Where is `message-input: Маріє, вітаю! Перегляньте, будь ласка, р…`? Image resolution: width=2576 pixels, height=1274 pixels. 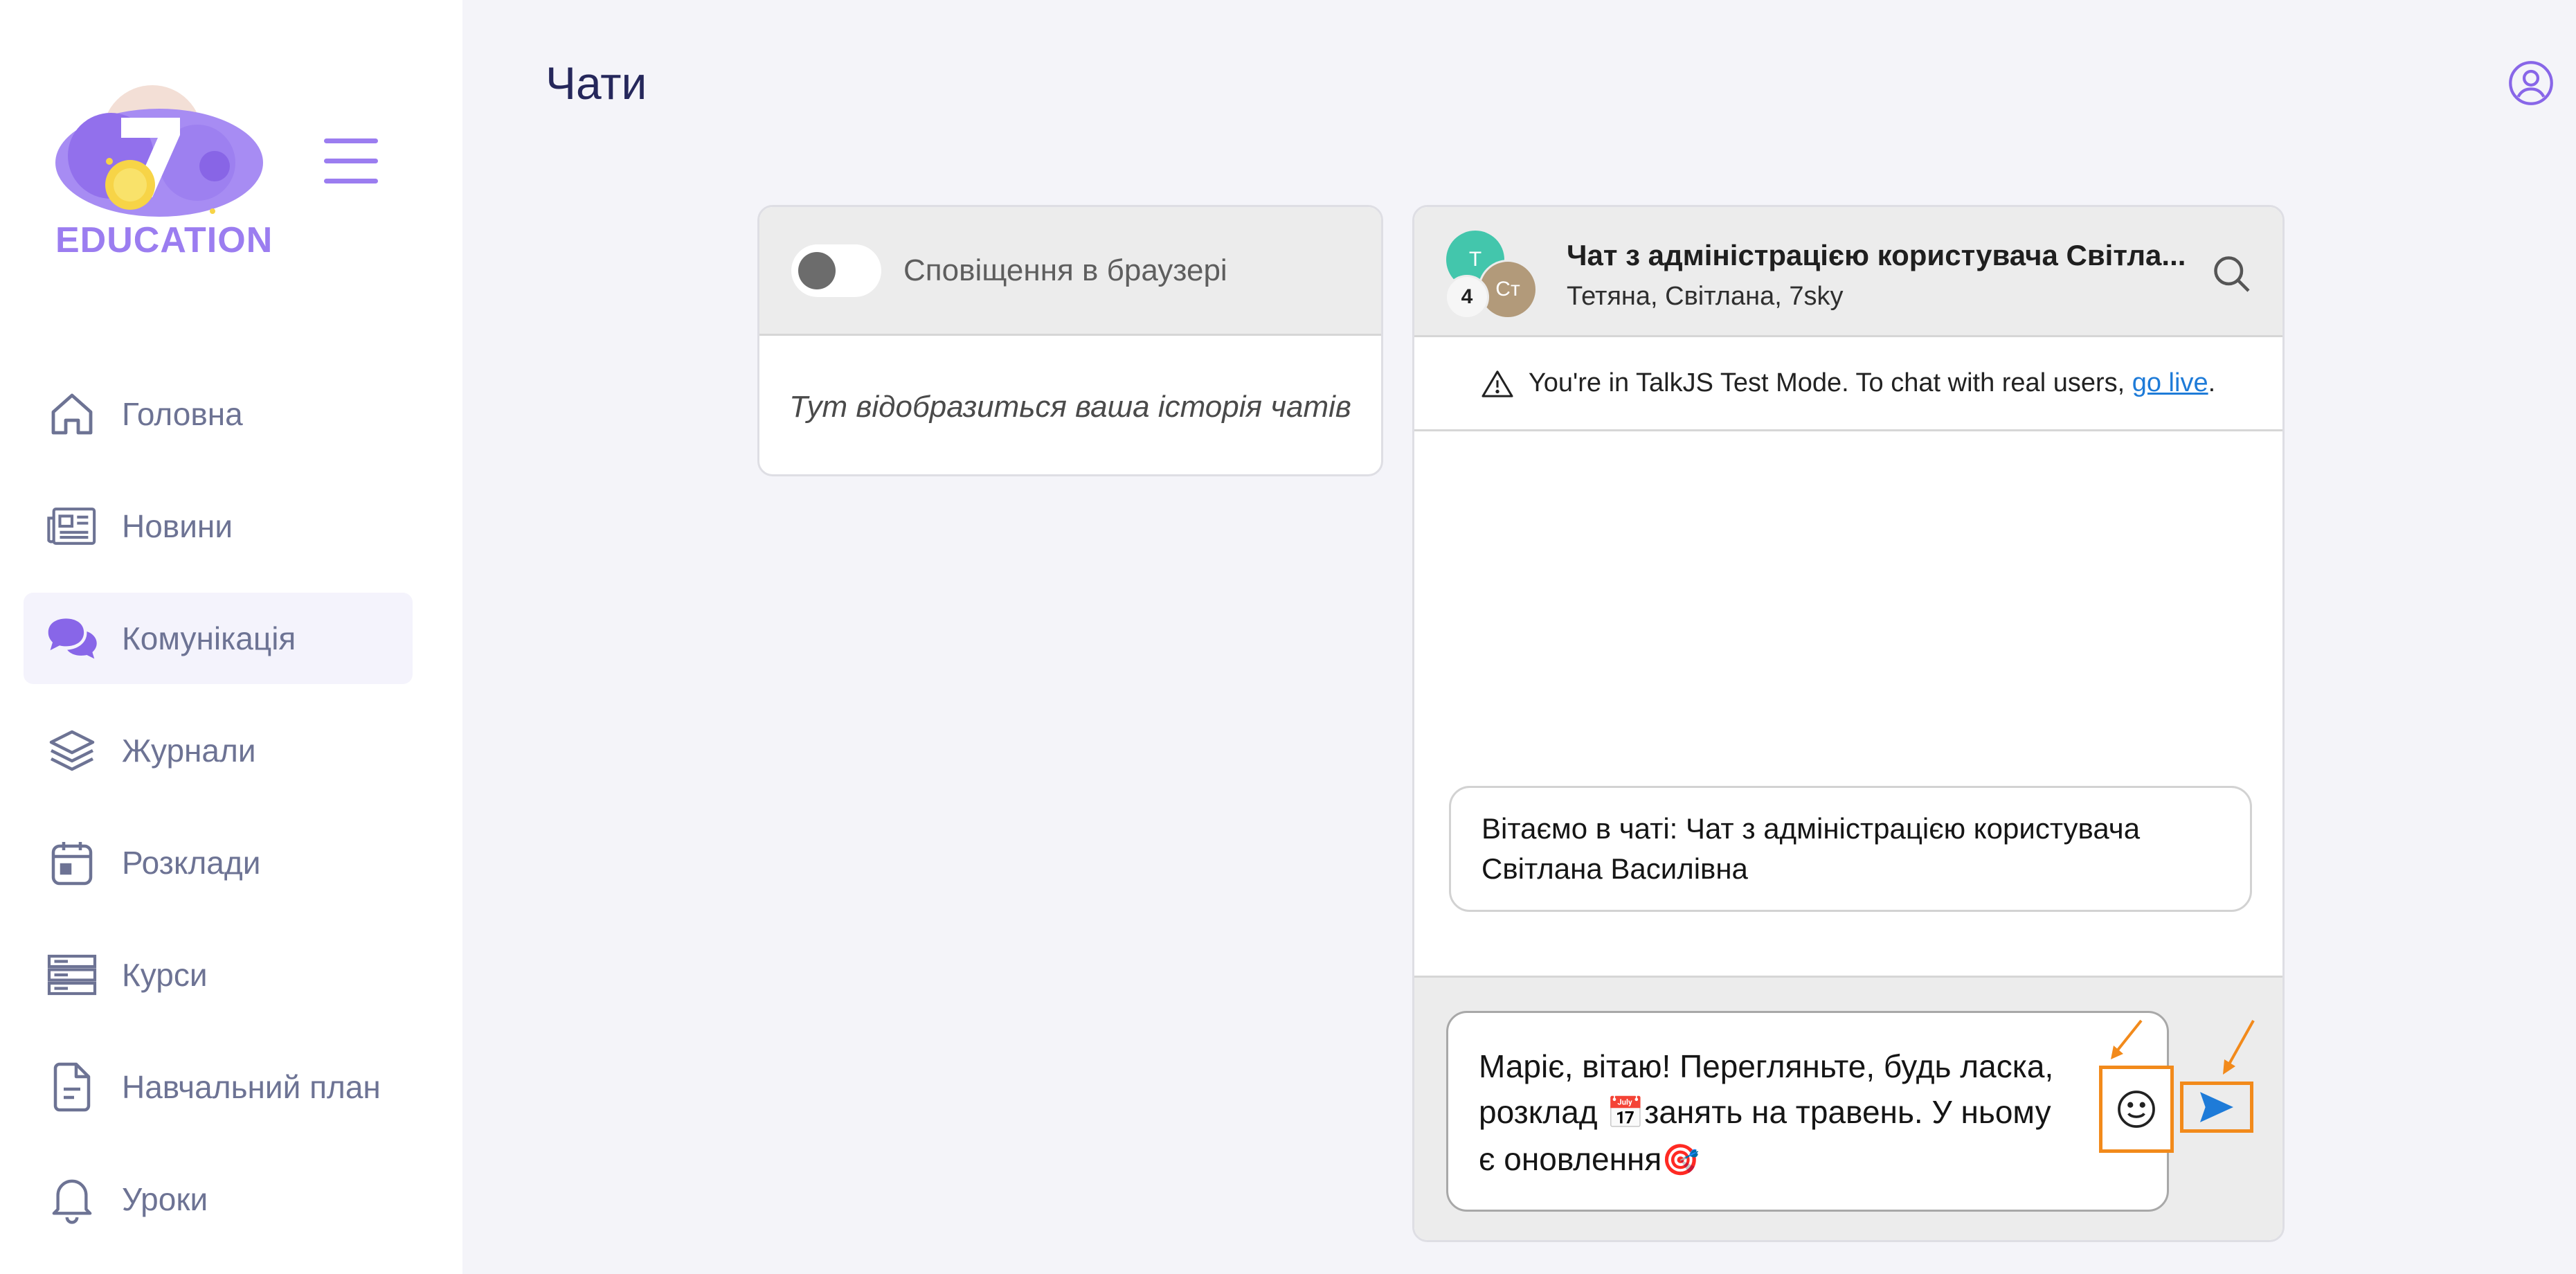
message-input: Маріє, вітаю! Перегляньте, будь ласка, р… is located at coordinates (1810, 1111).